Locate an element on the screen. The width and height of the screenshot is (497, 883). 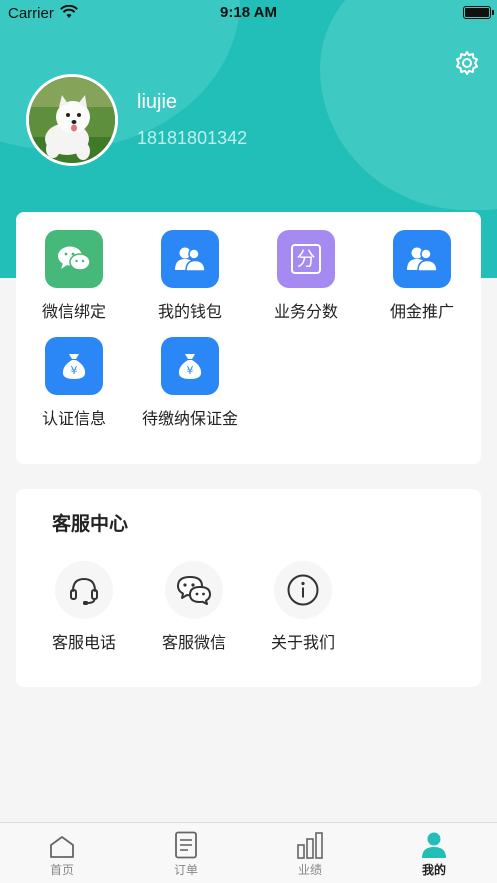
tab-label: 订单 is located at coordinates (185, 870).